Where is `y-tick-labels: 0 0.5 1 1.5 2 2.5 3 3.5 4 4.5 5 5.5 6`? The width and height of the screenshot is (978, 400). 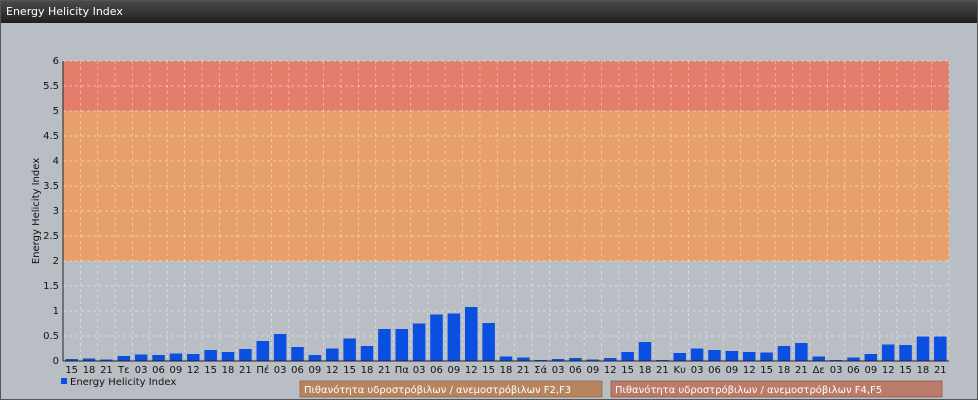
y-tick-labels: 0 0.5 1 1.5 2 2.5 3 3.5 4 4.5 5 5.5 6 is located at coordinates (51, 211).